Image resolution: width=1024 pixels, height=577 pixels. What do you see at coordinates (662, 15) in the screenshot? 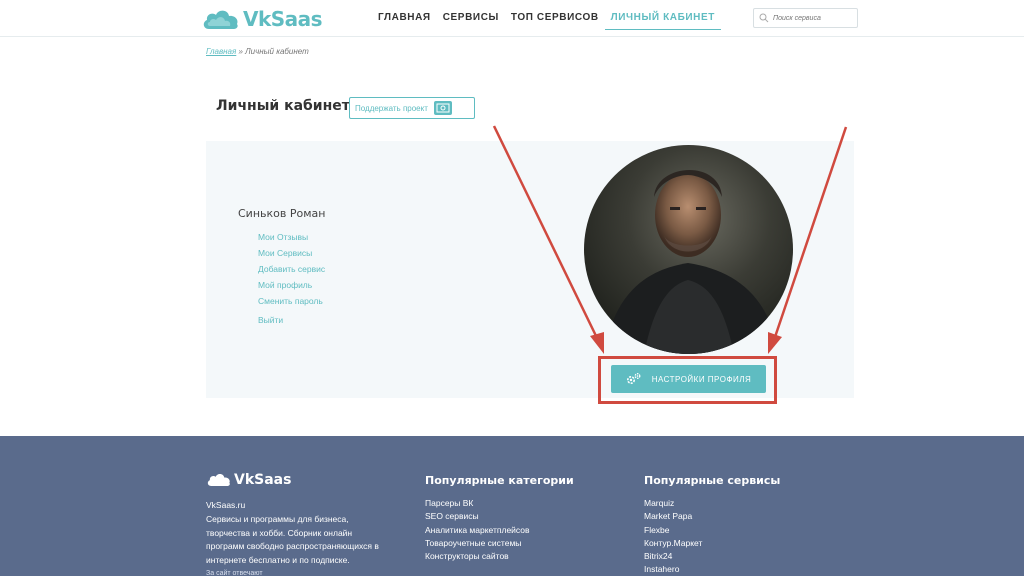
I see `nav-account: Личный кабинет` at bounding box center [662, 15].